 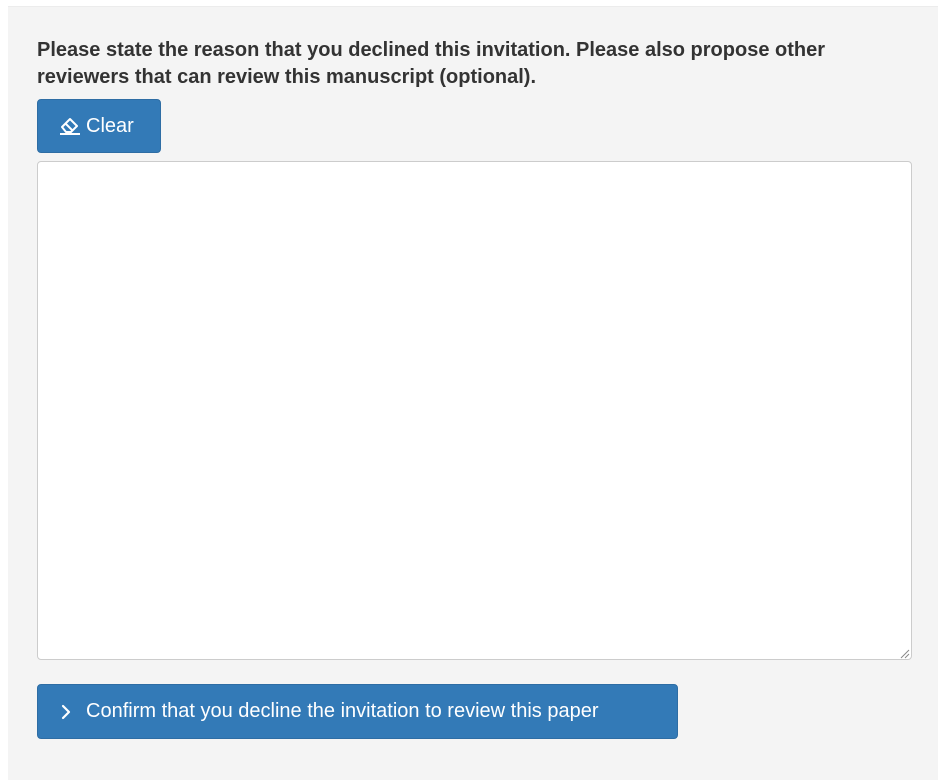 I want to click on textarea-resize-handle, so click(x=904, y=652).